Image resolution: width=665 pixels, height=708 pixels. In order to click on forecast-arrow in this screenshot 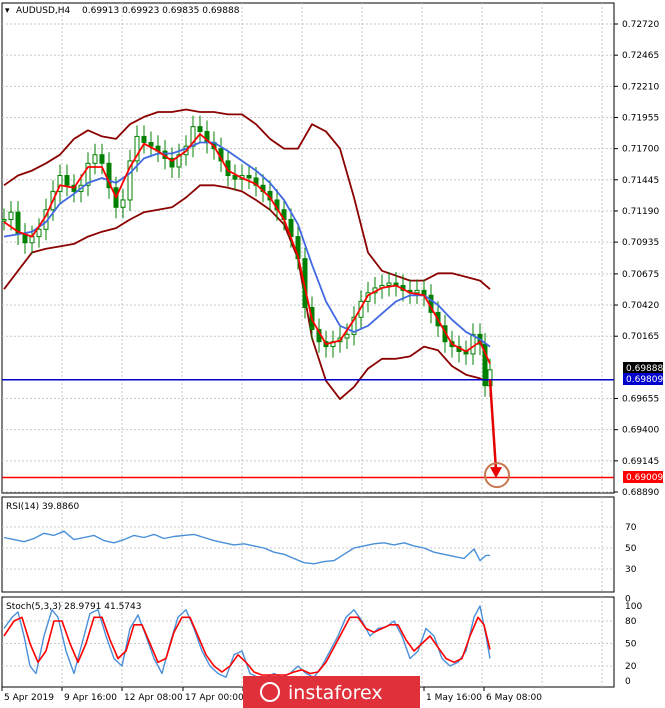, I will do `click(497, 434)`.